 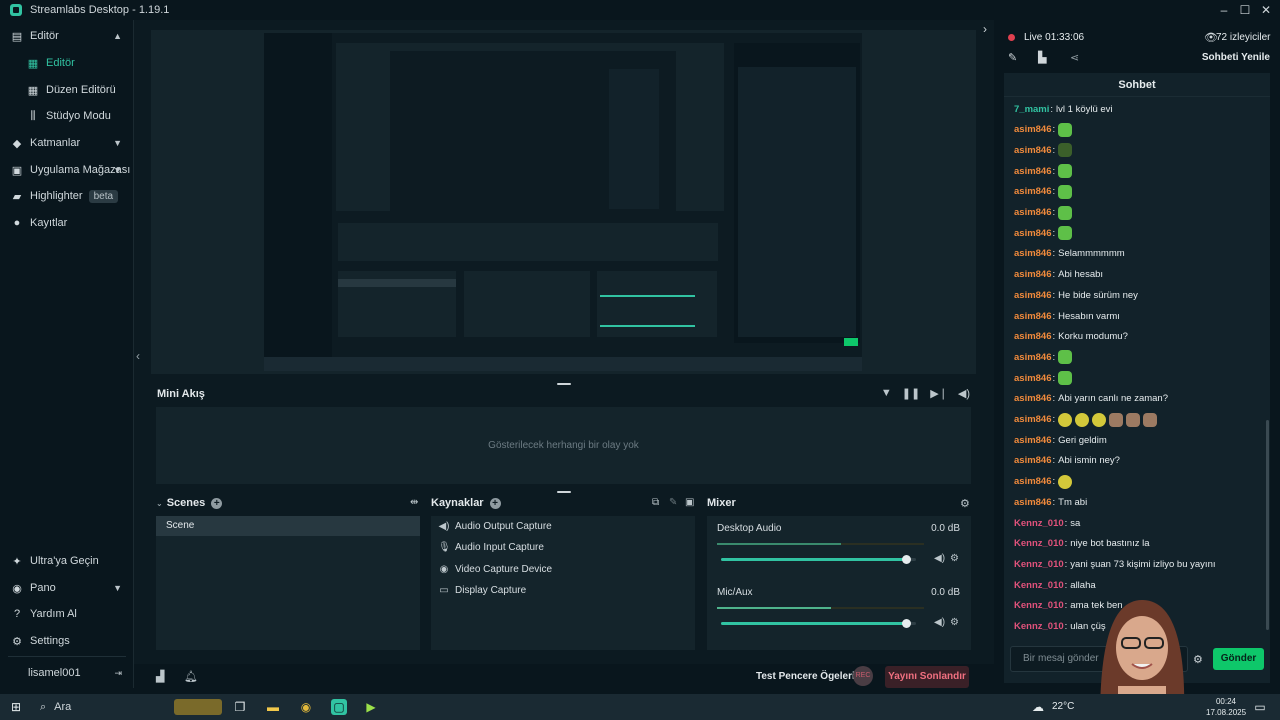 What do you see at coordinates (67, 63) in the screenshot?
I see `sidebar-item-editor: ▦ Editör` at bounding box center [67, 63].